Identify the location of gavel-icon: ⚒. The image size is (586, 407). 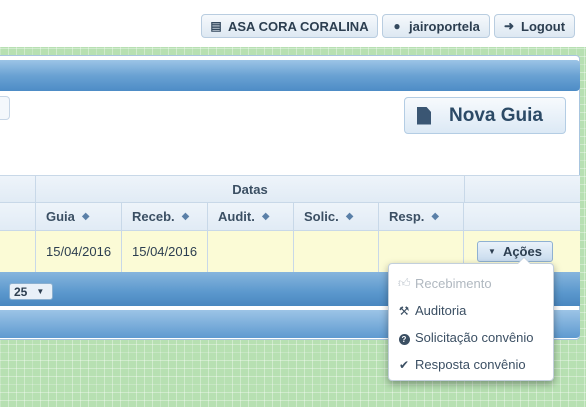
(404, 310).